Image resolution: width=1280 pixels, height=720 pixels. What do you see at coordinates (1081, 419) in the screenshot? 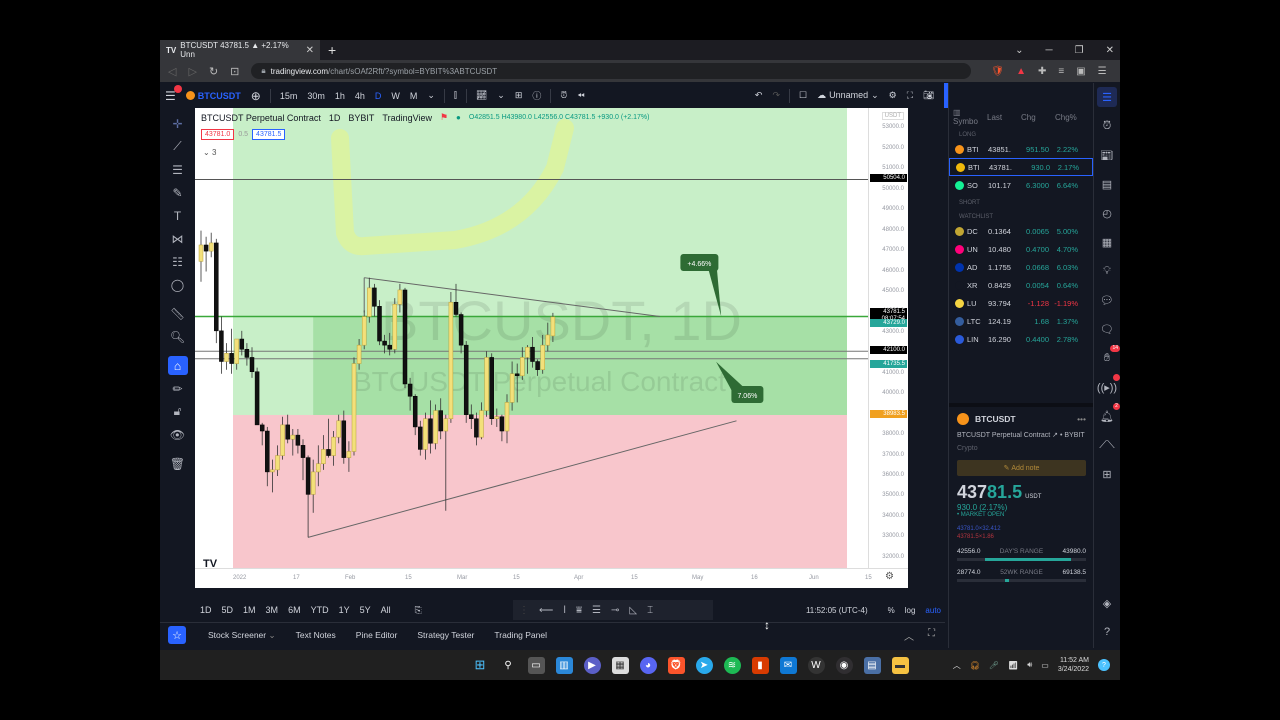
I see `more-options-icon: •••` at bounding box center [1081, 419].